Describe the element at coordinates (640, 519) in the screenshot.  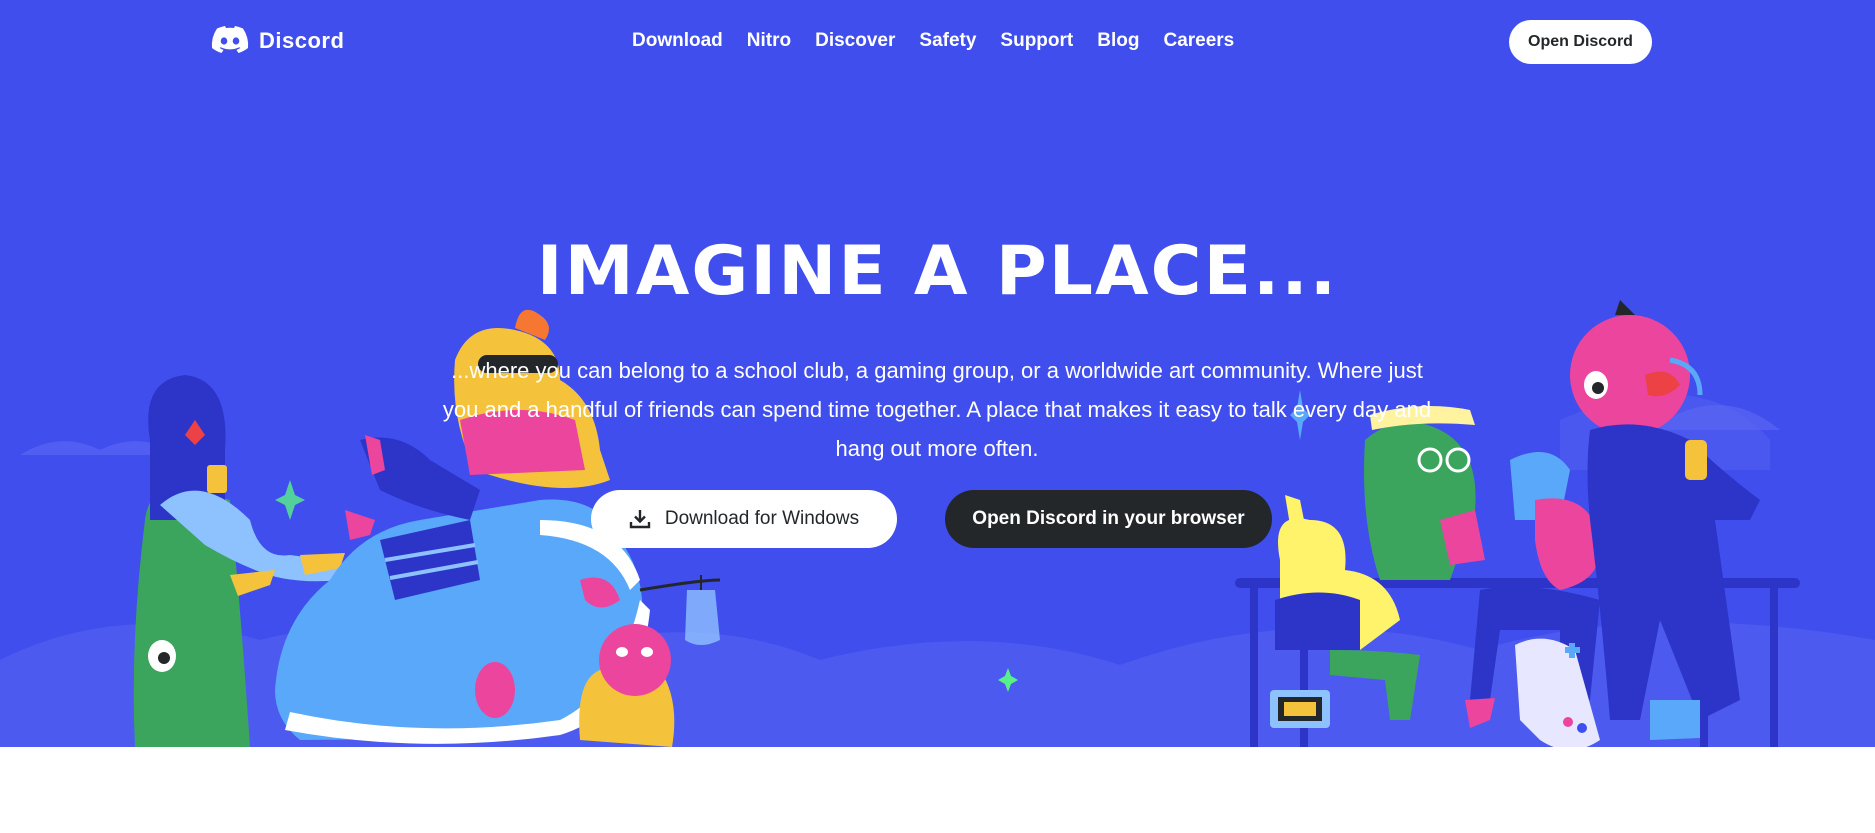
I see `download-icon` at that location.